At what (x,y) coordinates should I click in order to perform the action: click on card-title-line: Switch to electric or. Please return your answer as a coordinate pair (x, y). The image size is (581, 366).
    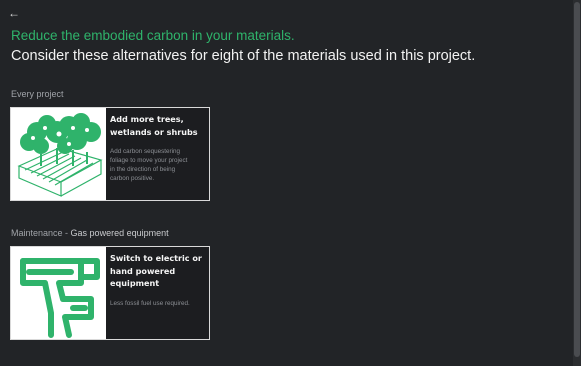
    Looking at the image, I should click on (156, 258).